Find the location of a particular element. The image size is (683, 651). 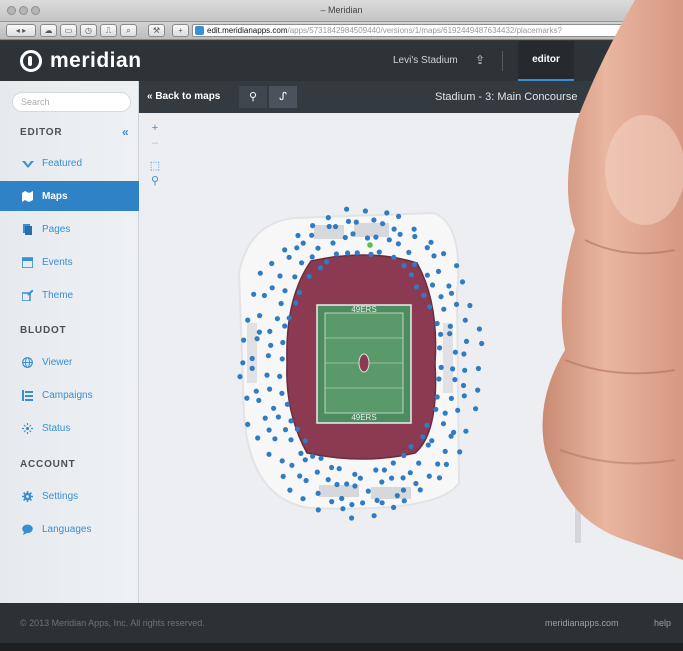

sidebar-item-settings: Settings is located at coordinates (69, 496).